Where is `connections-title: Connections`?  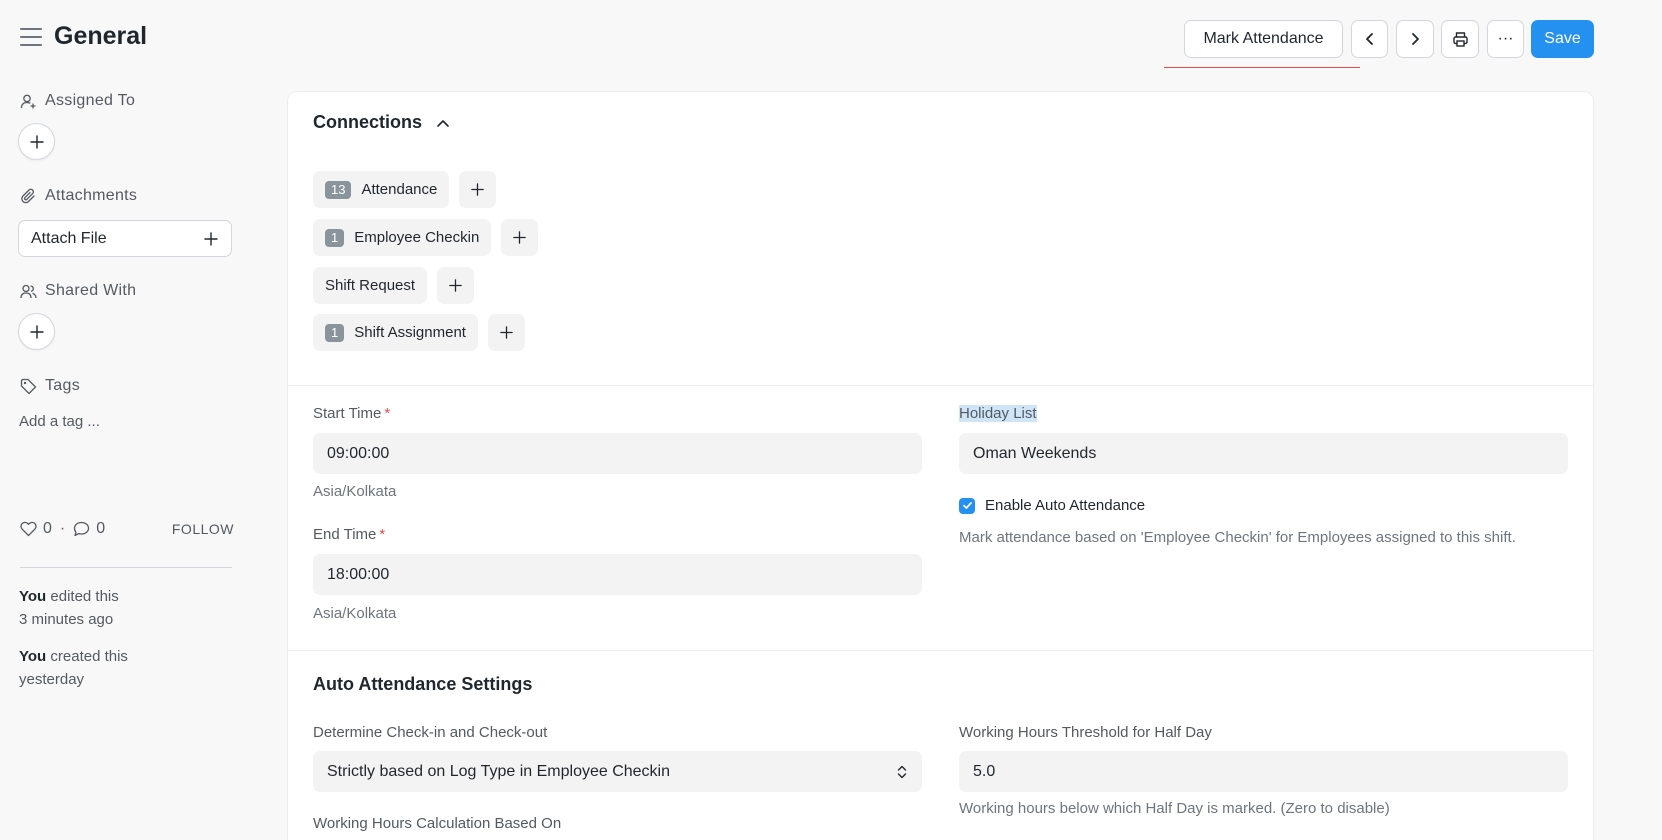 connections-title: Connections is located at coordinates (368, 122).